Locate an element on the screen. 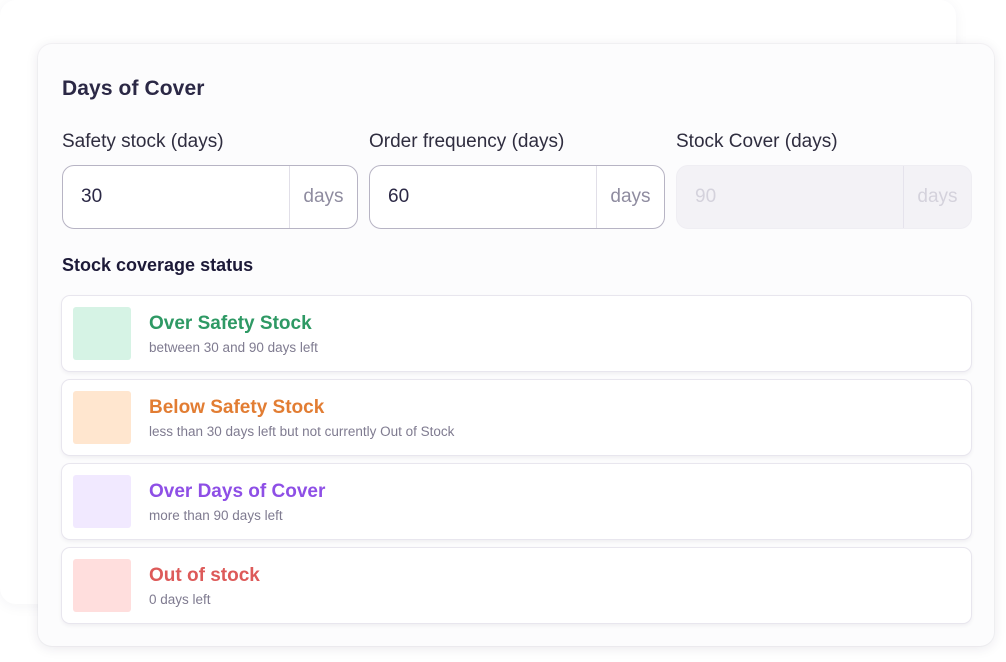 The height and width of the screenshot is (662, 1006). coverage-status-title: Stock coverage status is located at coordinates (158, 265).